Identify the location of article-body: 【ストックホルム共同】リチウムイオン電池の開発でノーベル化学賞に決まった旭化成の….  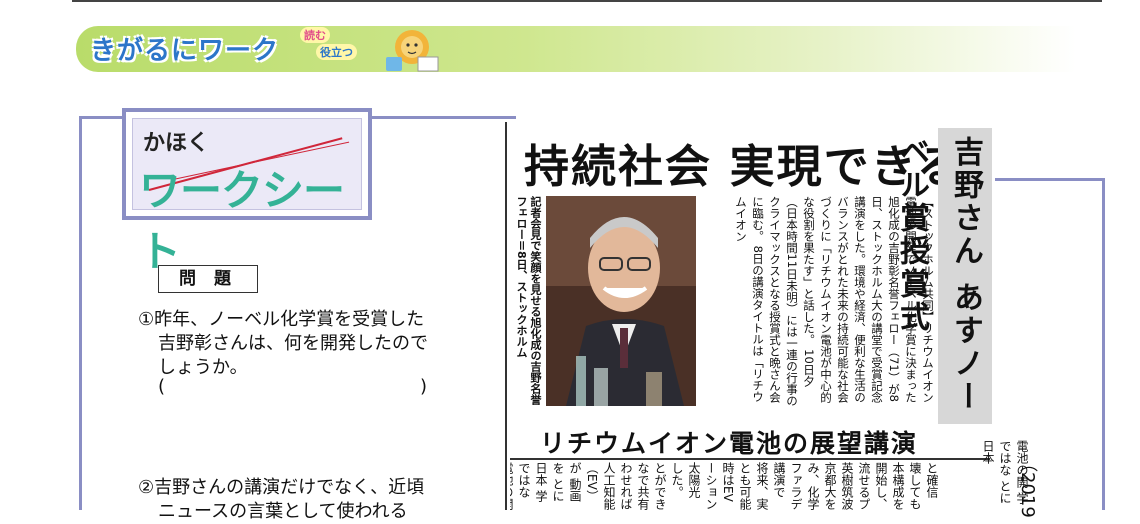
(834, 301).